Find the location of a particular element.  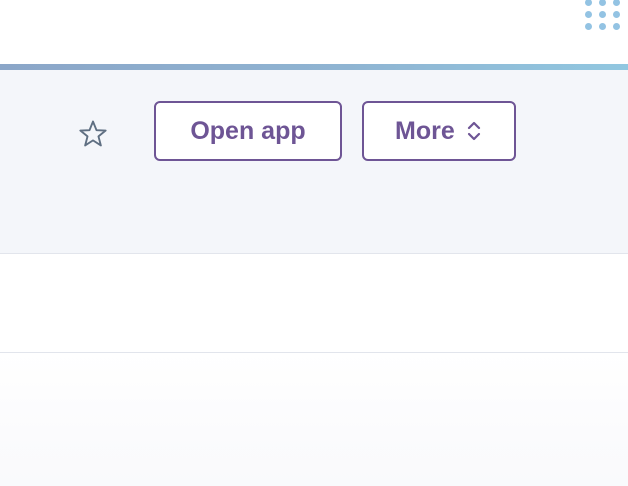

apps-grid-icon is located at coordinates (604, 17).